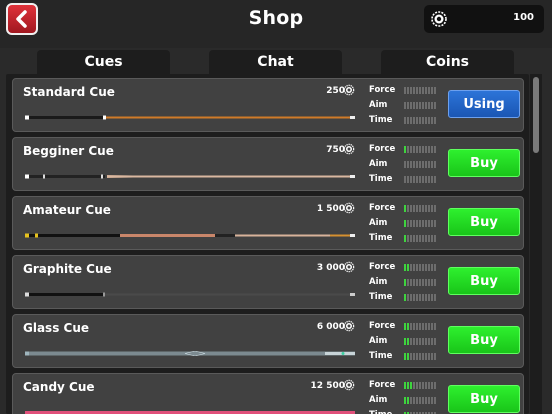 The height and width of the screenshot is (414, 552). Describe the element at coordinates (380, 412) in the screenshot. I see `stat-label-time: Time` at that location.